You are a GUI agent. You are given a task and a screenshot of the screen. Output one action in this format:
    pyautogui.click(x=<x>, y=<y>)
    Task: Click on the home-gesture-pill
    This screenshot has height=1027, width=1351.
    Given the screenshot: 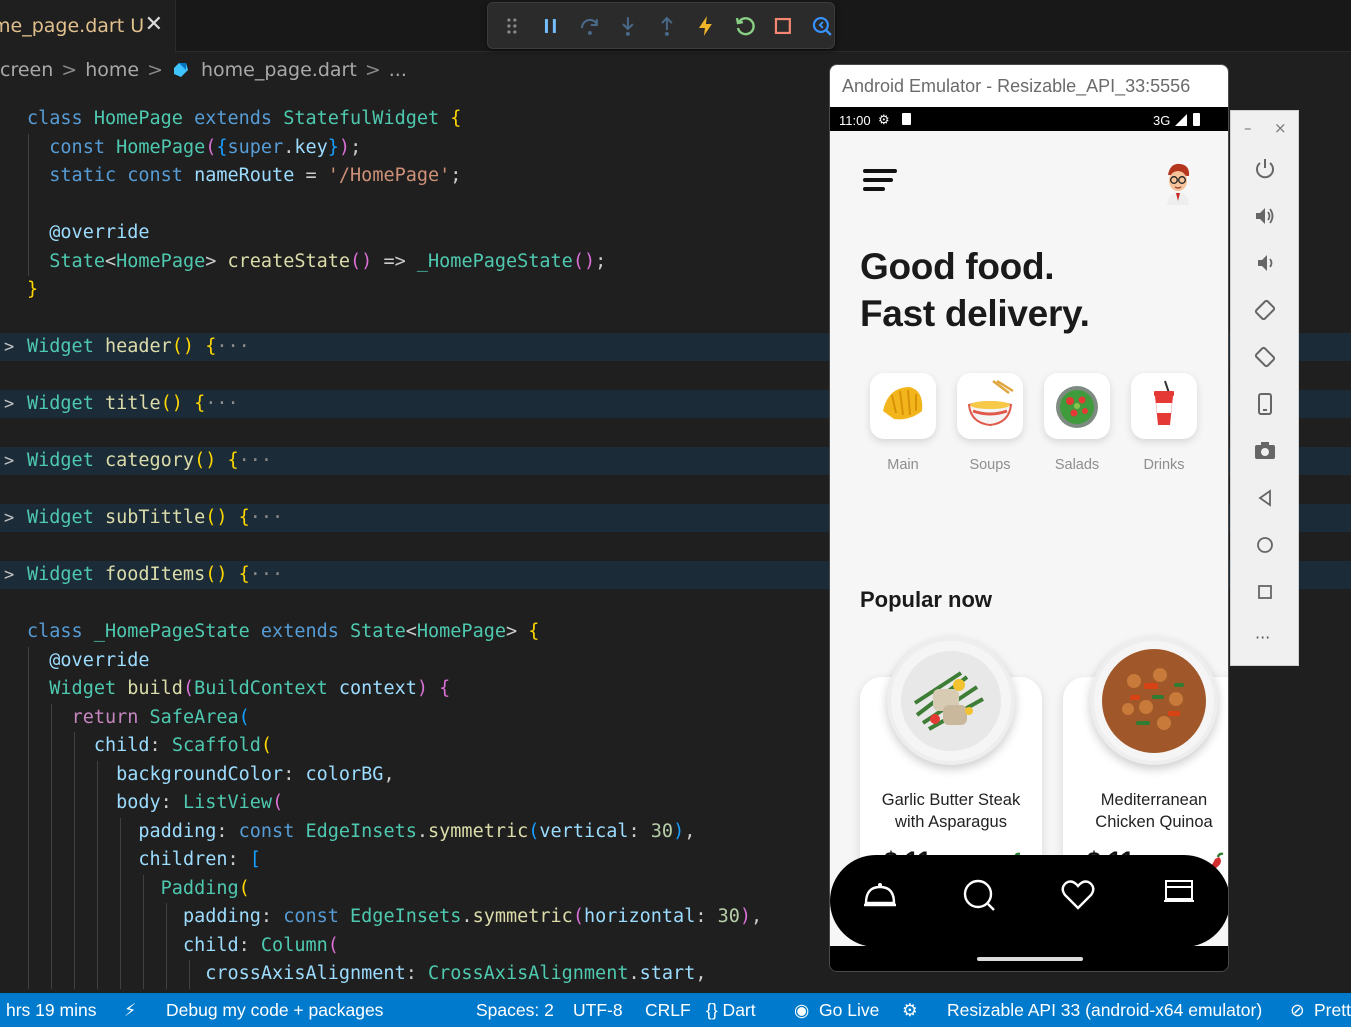 What is the action you would take?
    pyautogui.click(x=1030, y=959)
    